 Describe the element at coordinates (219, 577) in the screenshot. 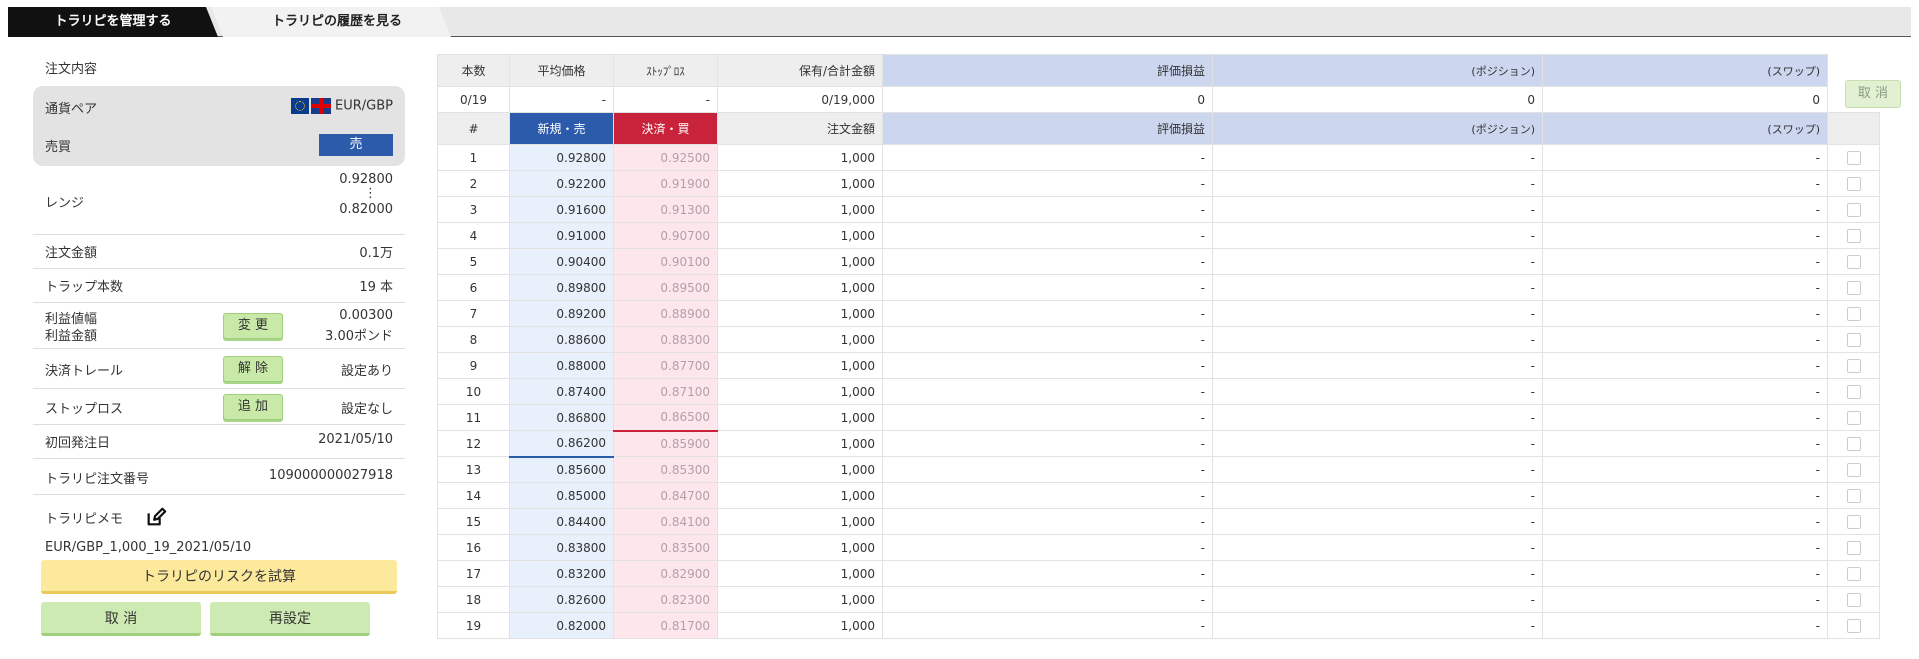

I see `risk-simulation-button: トラリピのリスクを試算` at that location.